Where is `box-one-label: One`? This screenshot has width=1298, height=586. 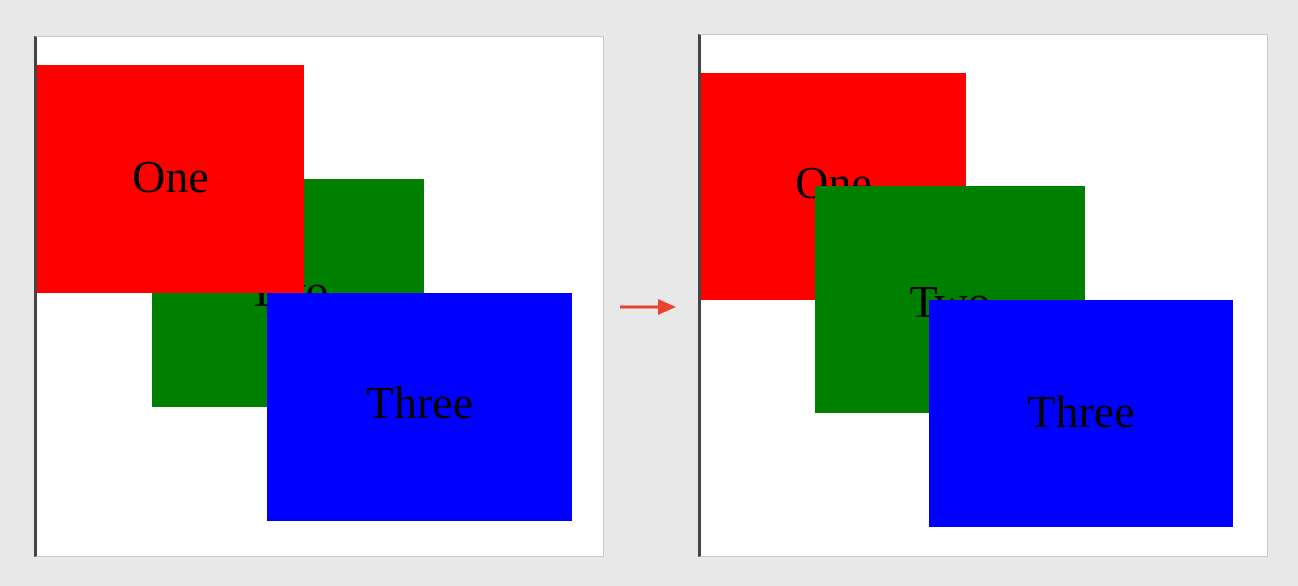 box-one-label: One is located at coordinates (170, 176).